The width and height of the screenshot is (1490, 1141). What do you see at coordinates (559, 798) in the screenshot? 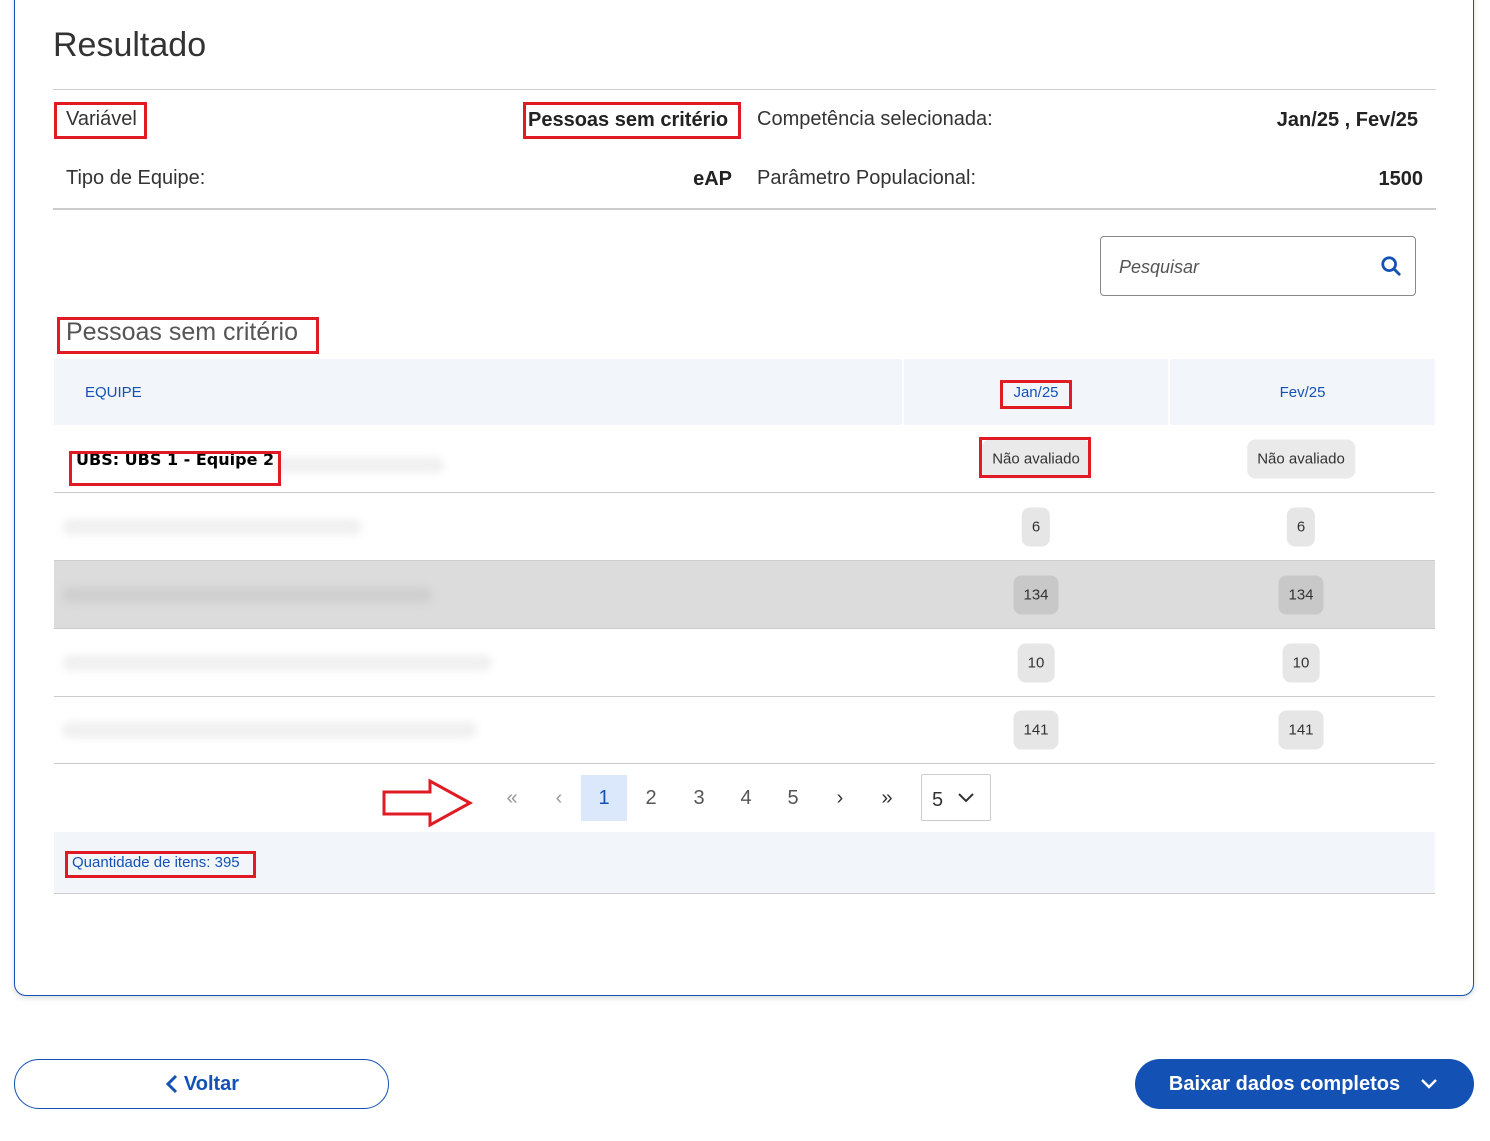
I see `prev-page-button: ‹` at bounding box center [559, 798].